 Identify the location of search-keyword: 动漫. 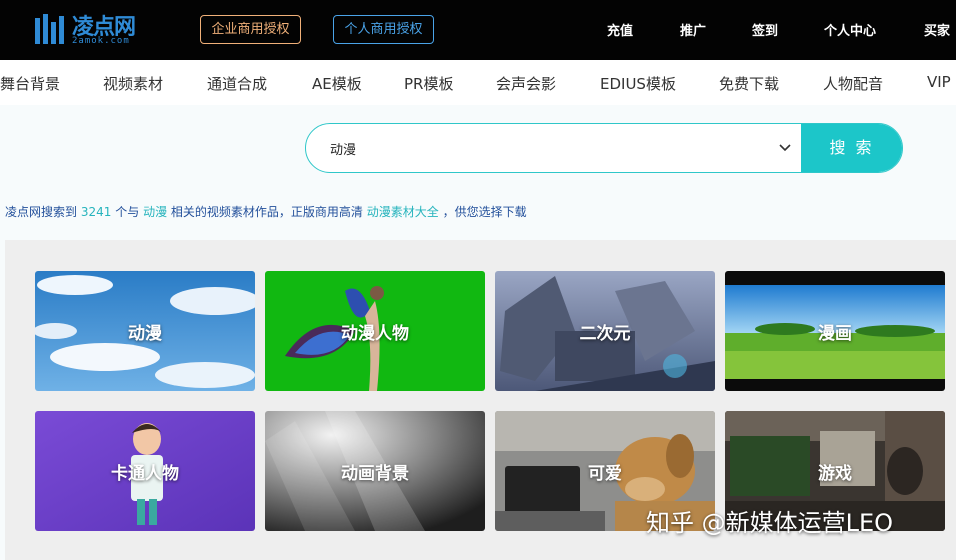
(155, 212).